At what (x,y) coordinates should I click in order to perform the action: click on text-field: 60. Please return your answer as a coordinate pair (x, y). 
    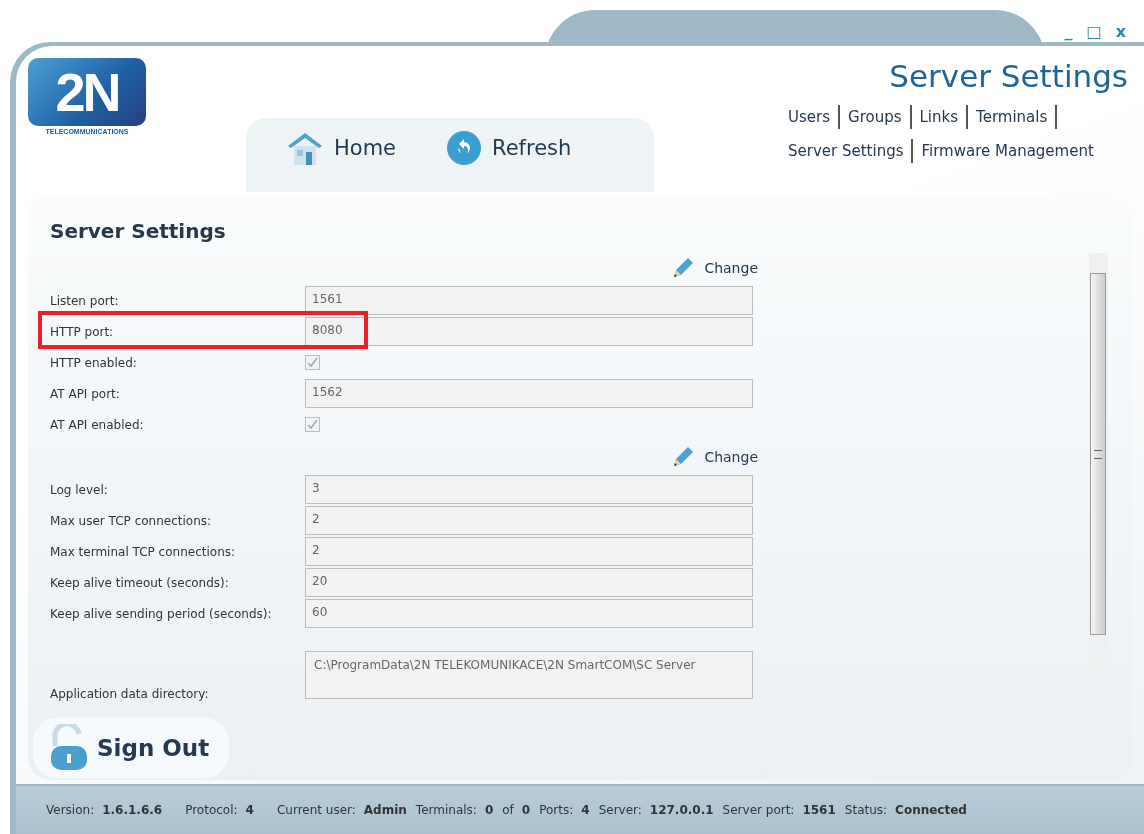
    Looking at the image, I should click on (529, 613).